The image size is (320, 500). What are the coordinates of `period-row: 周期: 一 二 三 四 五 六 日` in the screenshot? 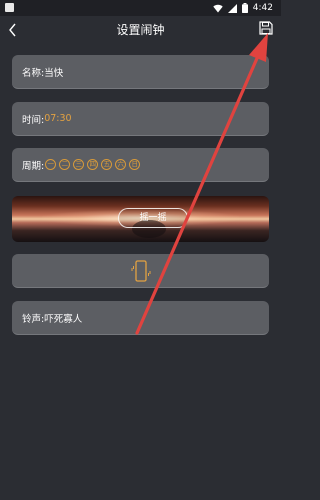 It's located at (140, 165).